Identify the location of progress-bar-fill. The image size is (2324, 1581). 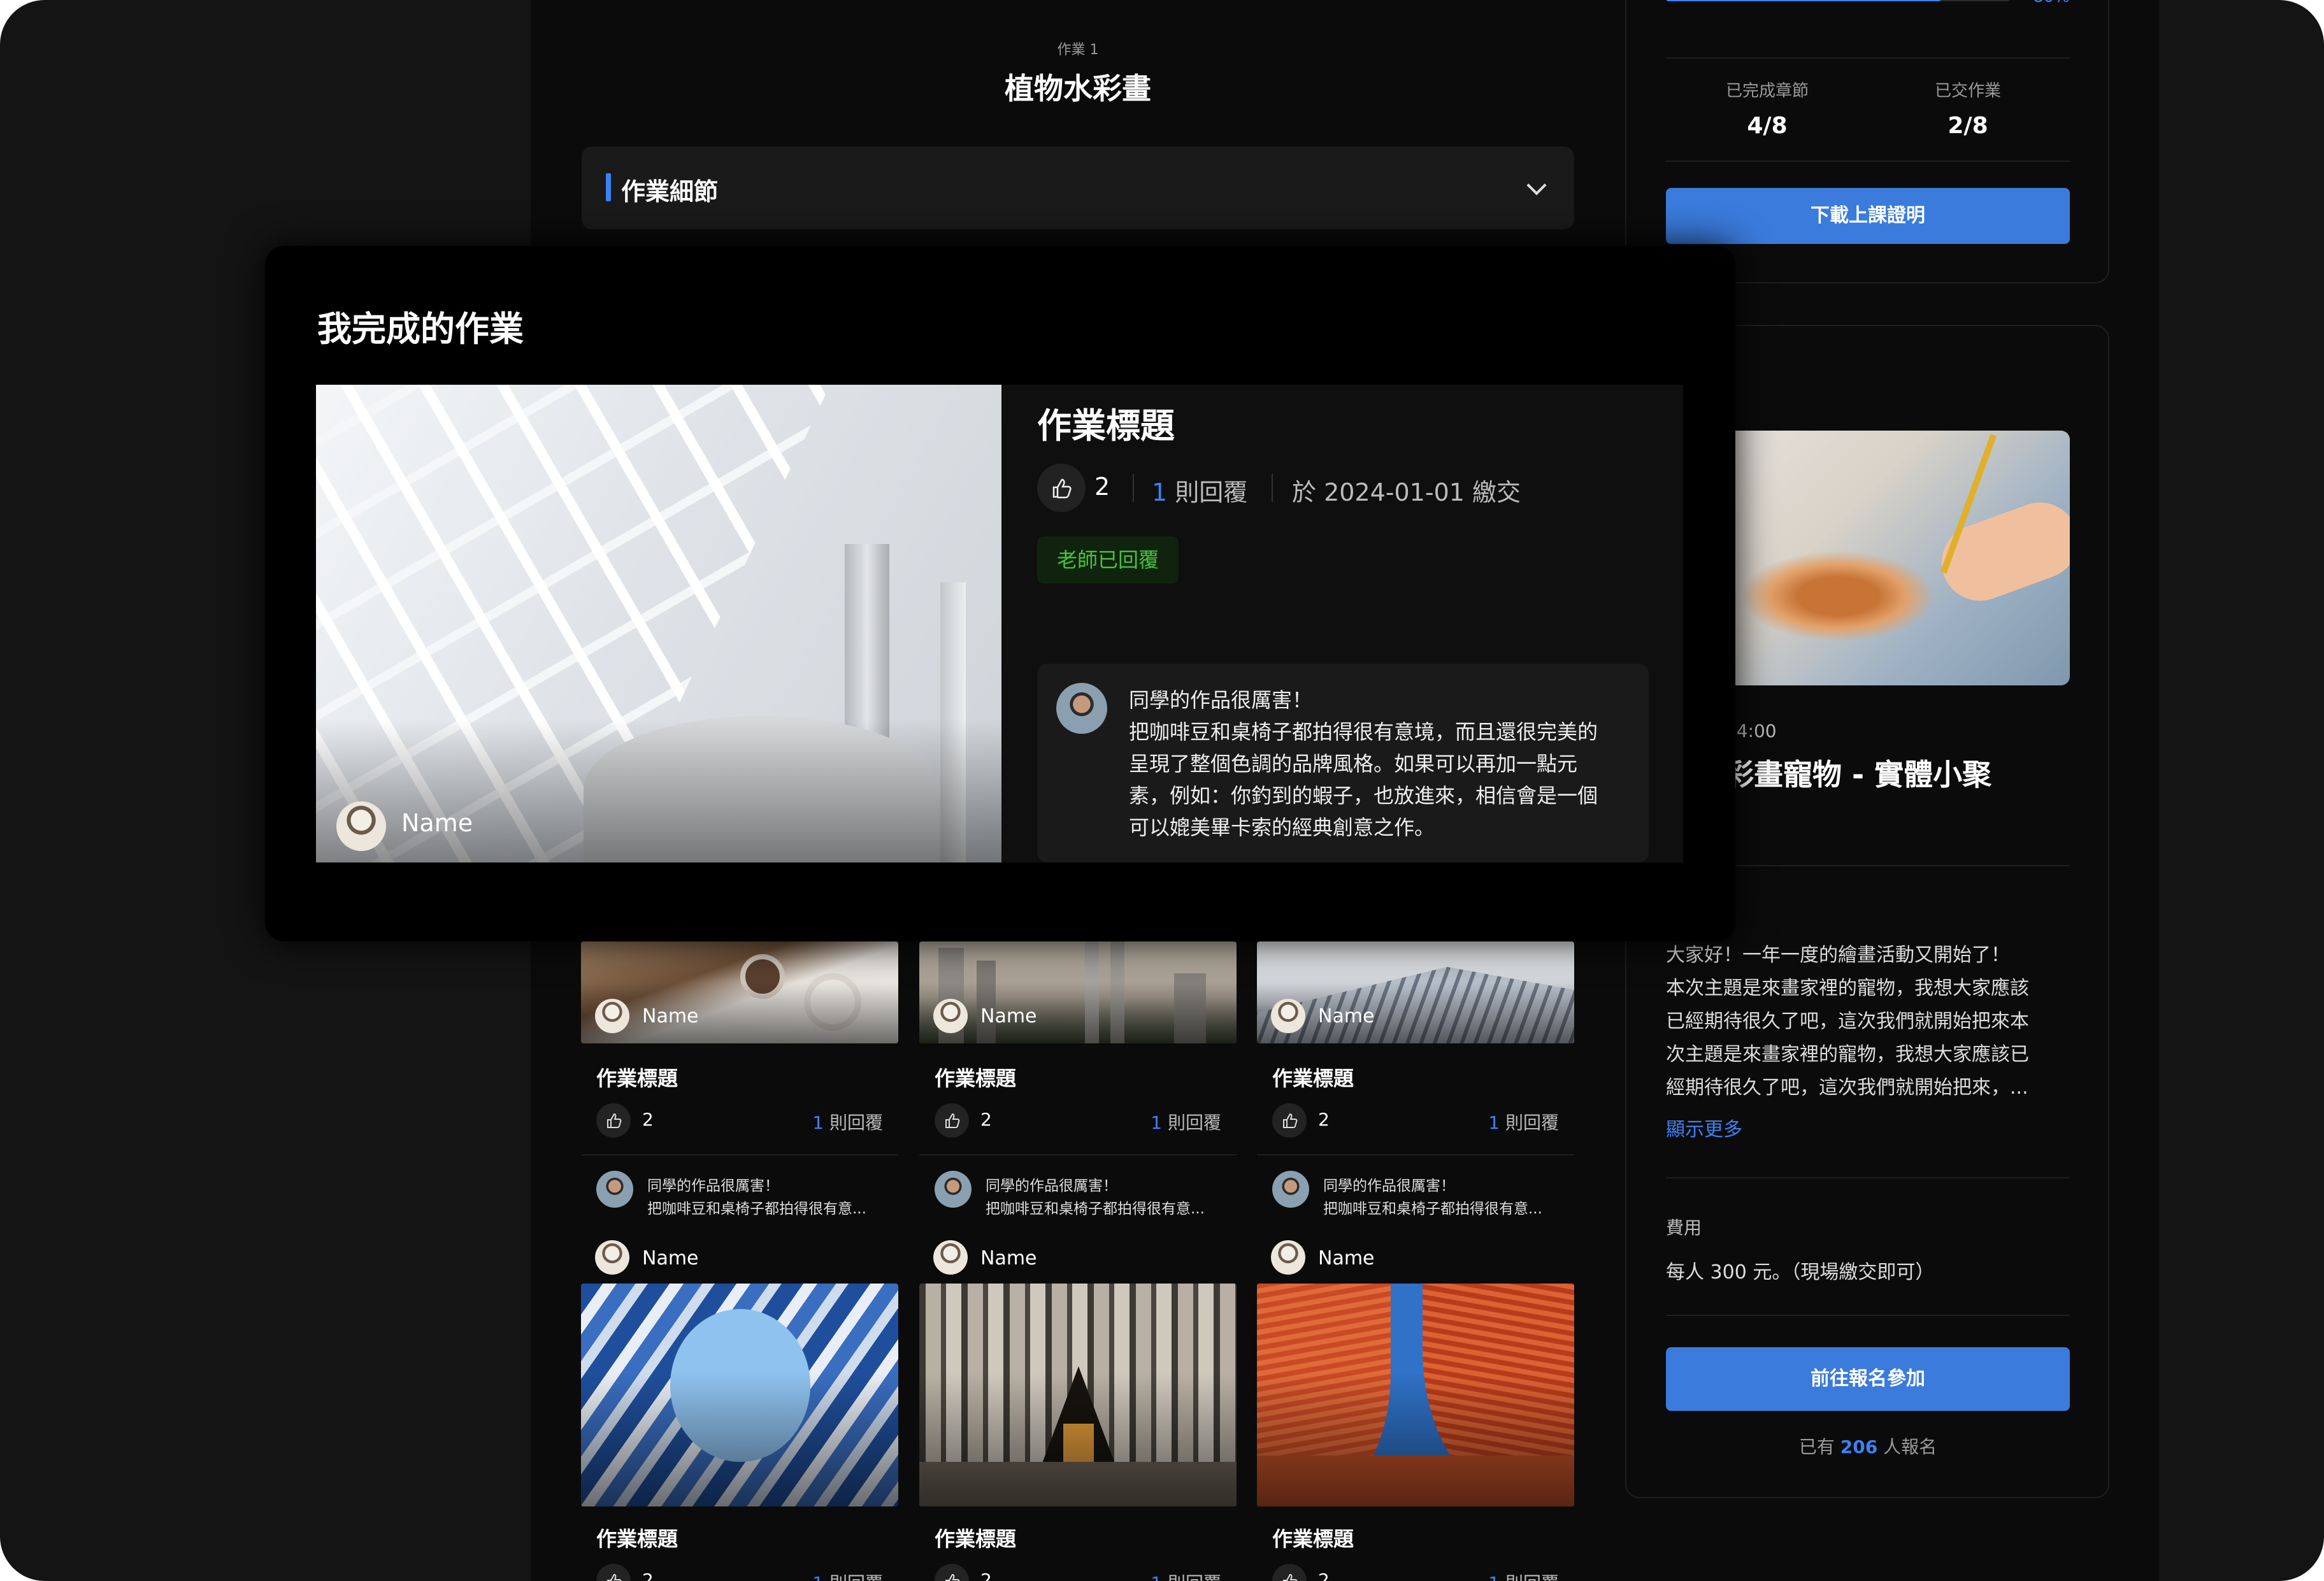
(1804, 0).